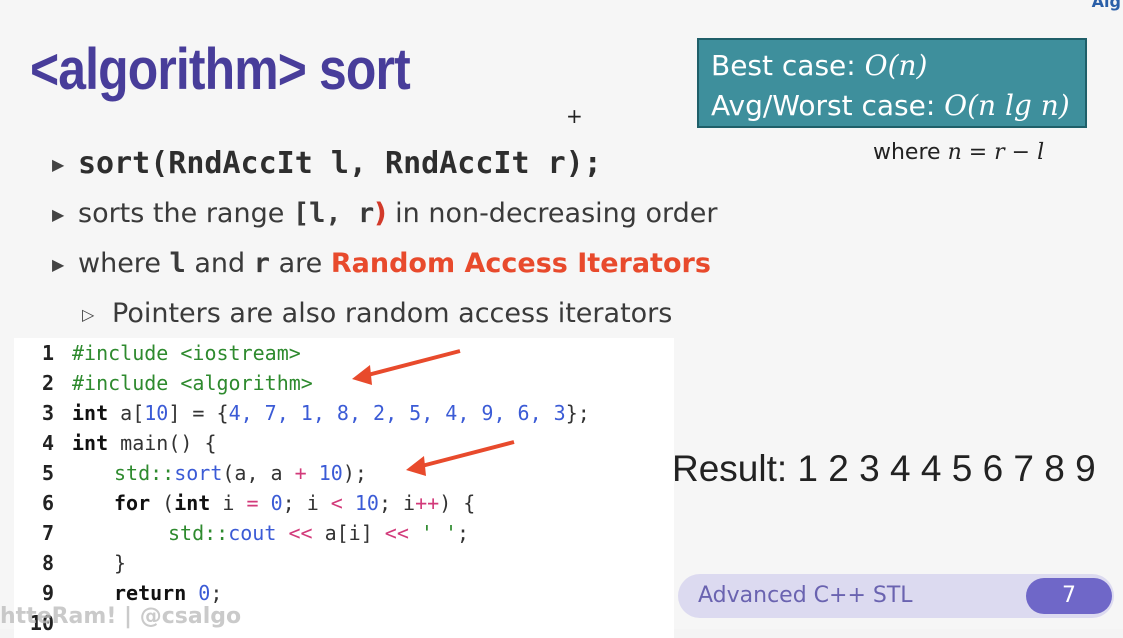  What do you see at coordinates (460, 458) in the screenshot?
I see `arrow-to-sort-icon` at bounding box center [460, 458].